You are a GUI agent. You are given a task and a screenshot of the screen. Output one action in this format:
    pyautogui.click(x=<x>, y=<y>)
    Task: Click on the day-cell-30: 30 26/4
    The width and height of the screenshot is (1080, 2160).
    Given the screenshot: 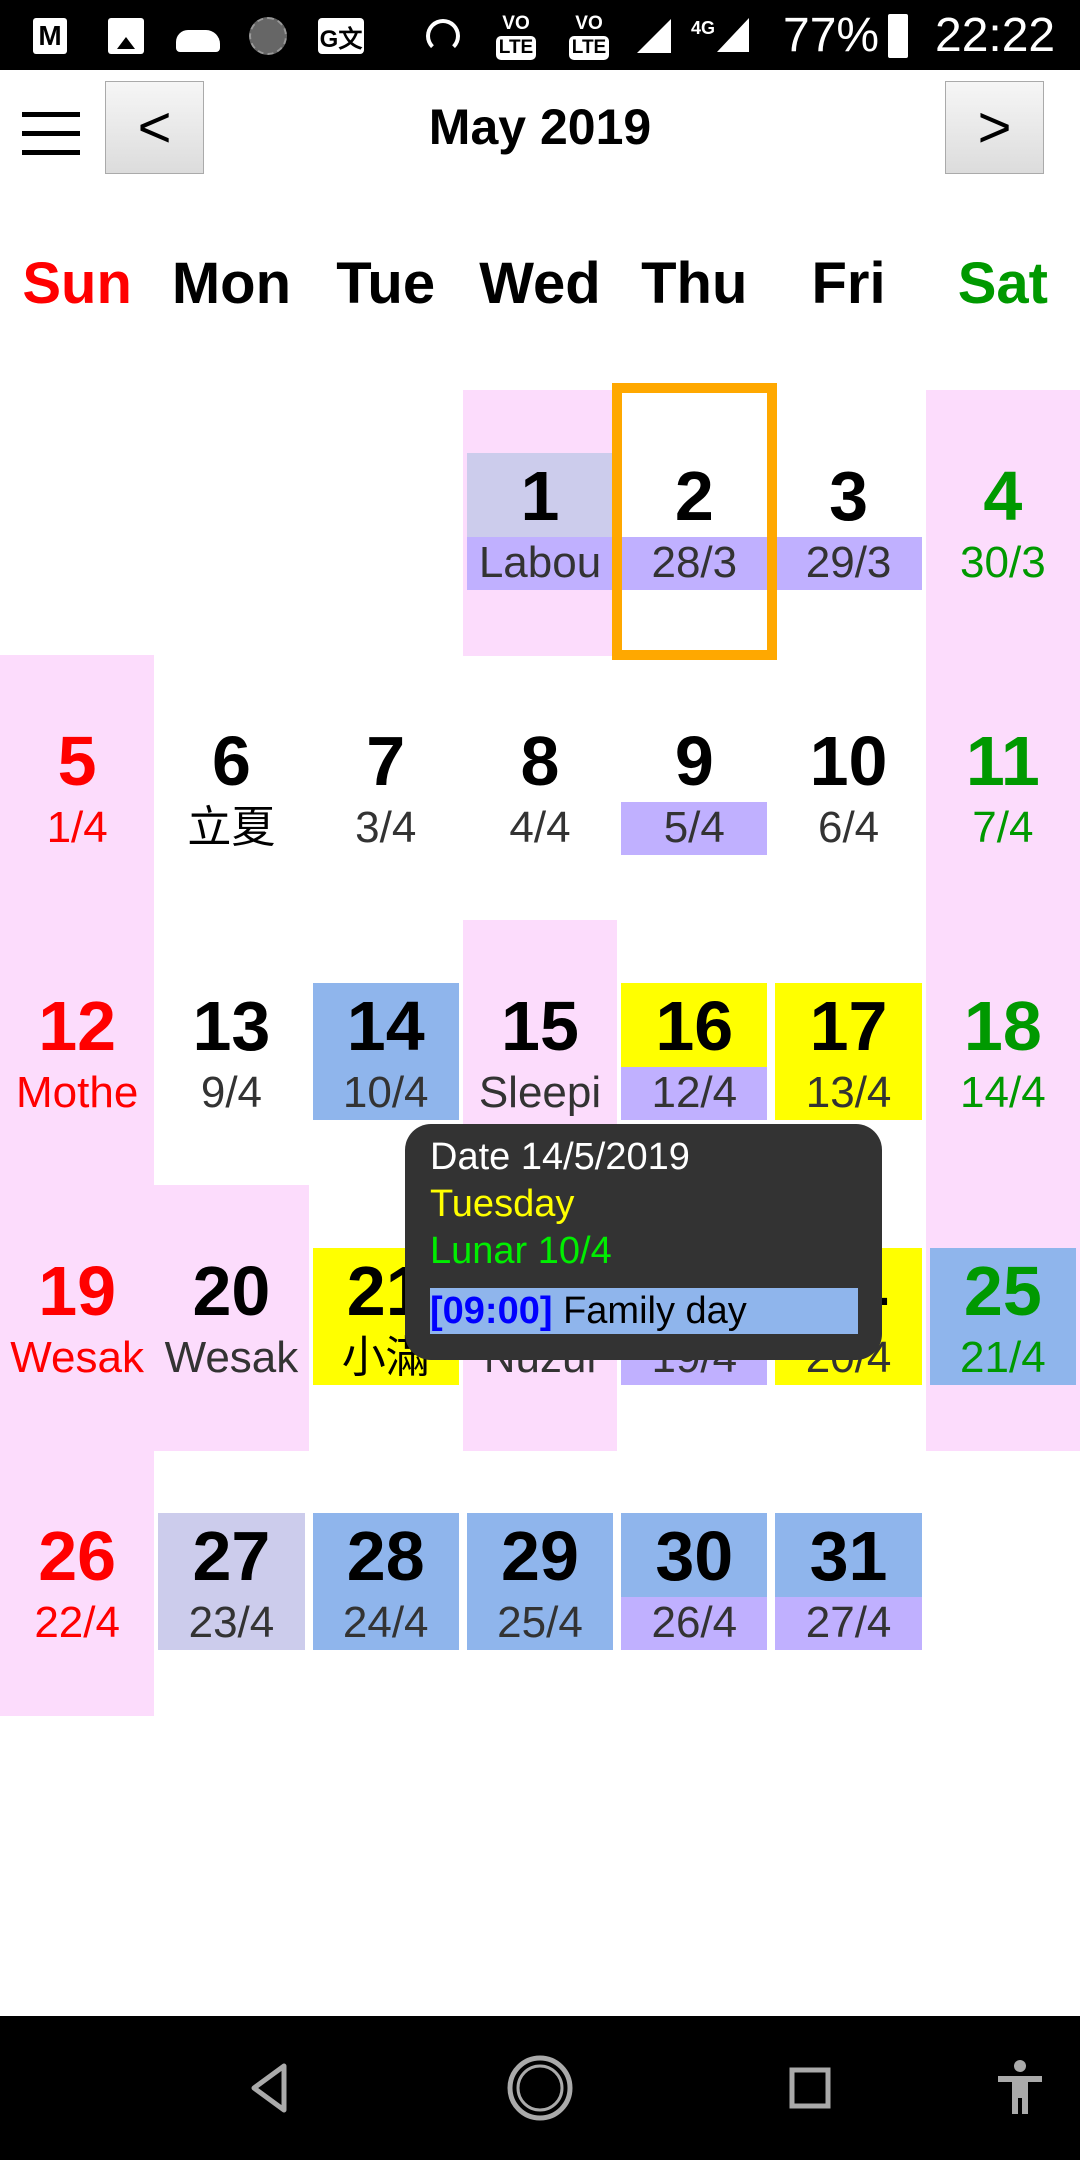 What is the action you would take?
    pyautogui.click(x=694, y=1583)
    